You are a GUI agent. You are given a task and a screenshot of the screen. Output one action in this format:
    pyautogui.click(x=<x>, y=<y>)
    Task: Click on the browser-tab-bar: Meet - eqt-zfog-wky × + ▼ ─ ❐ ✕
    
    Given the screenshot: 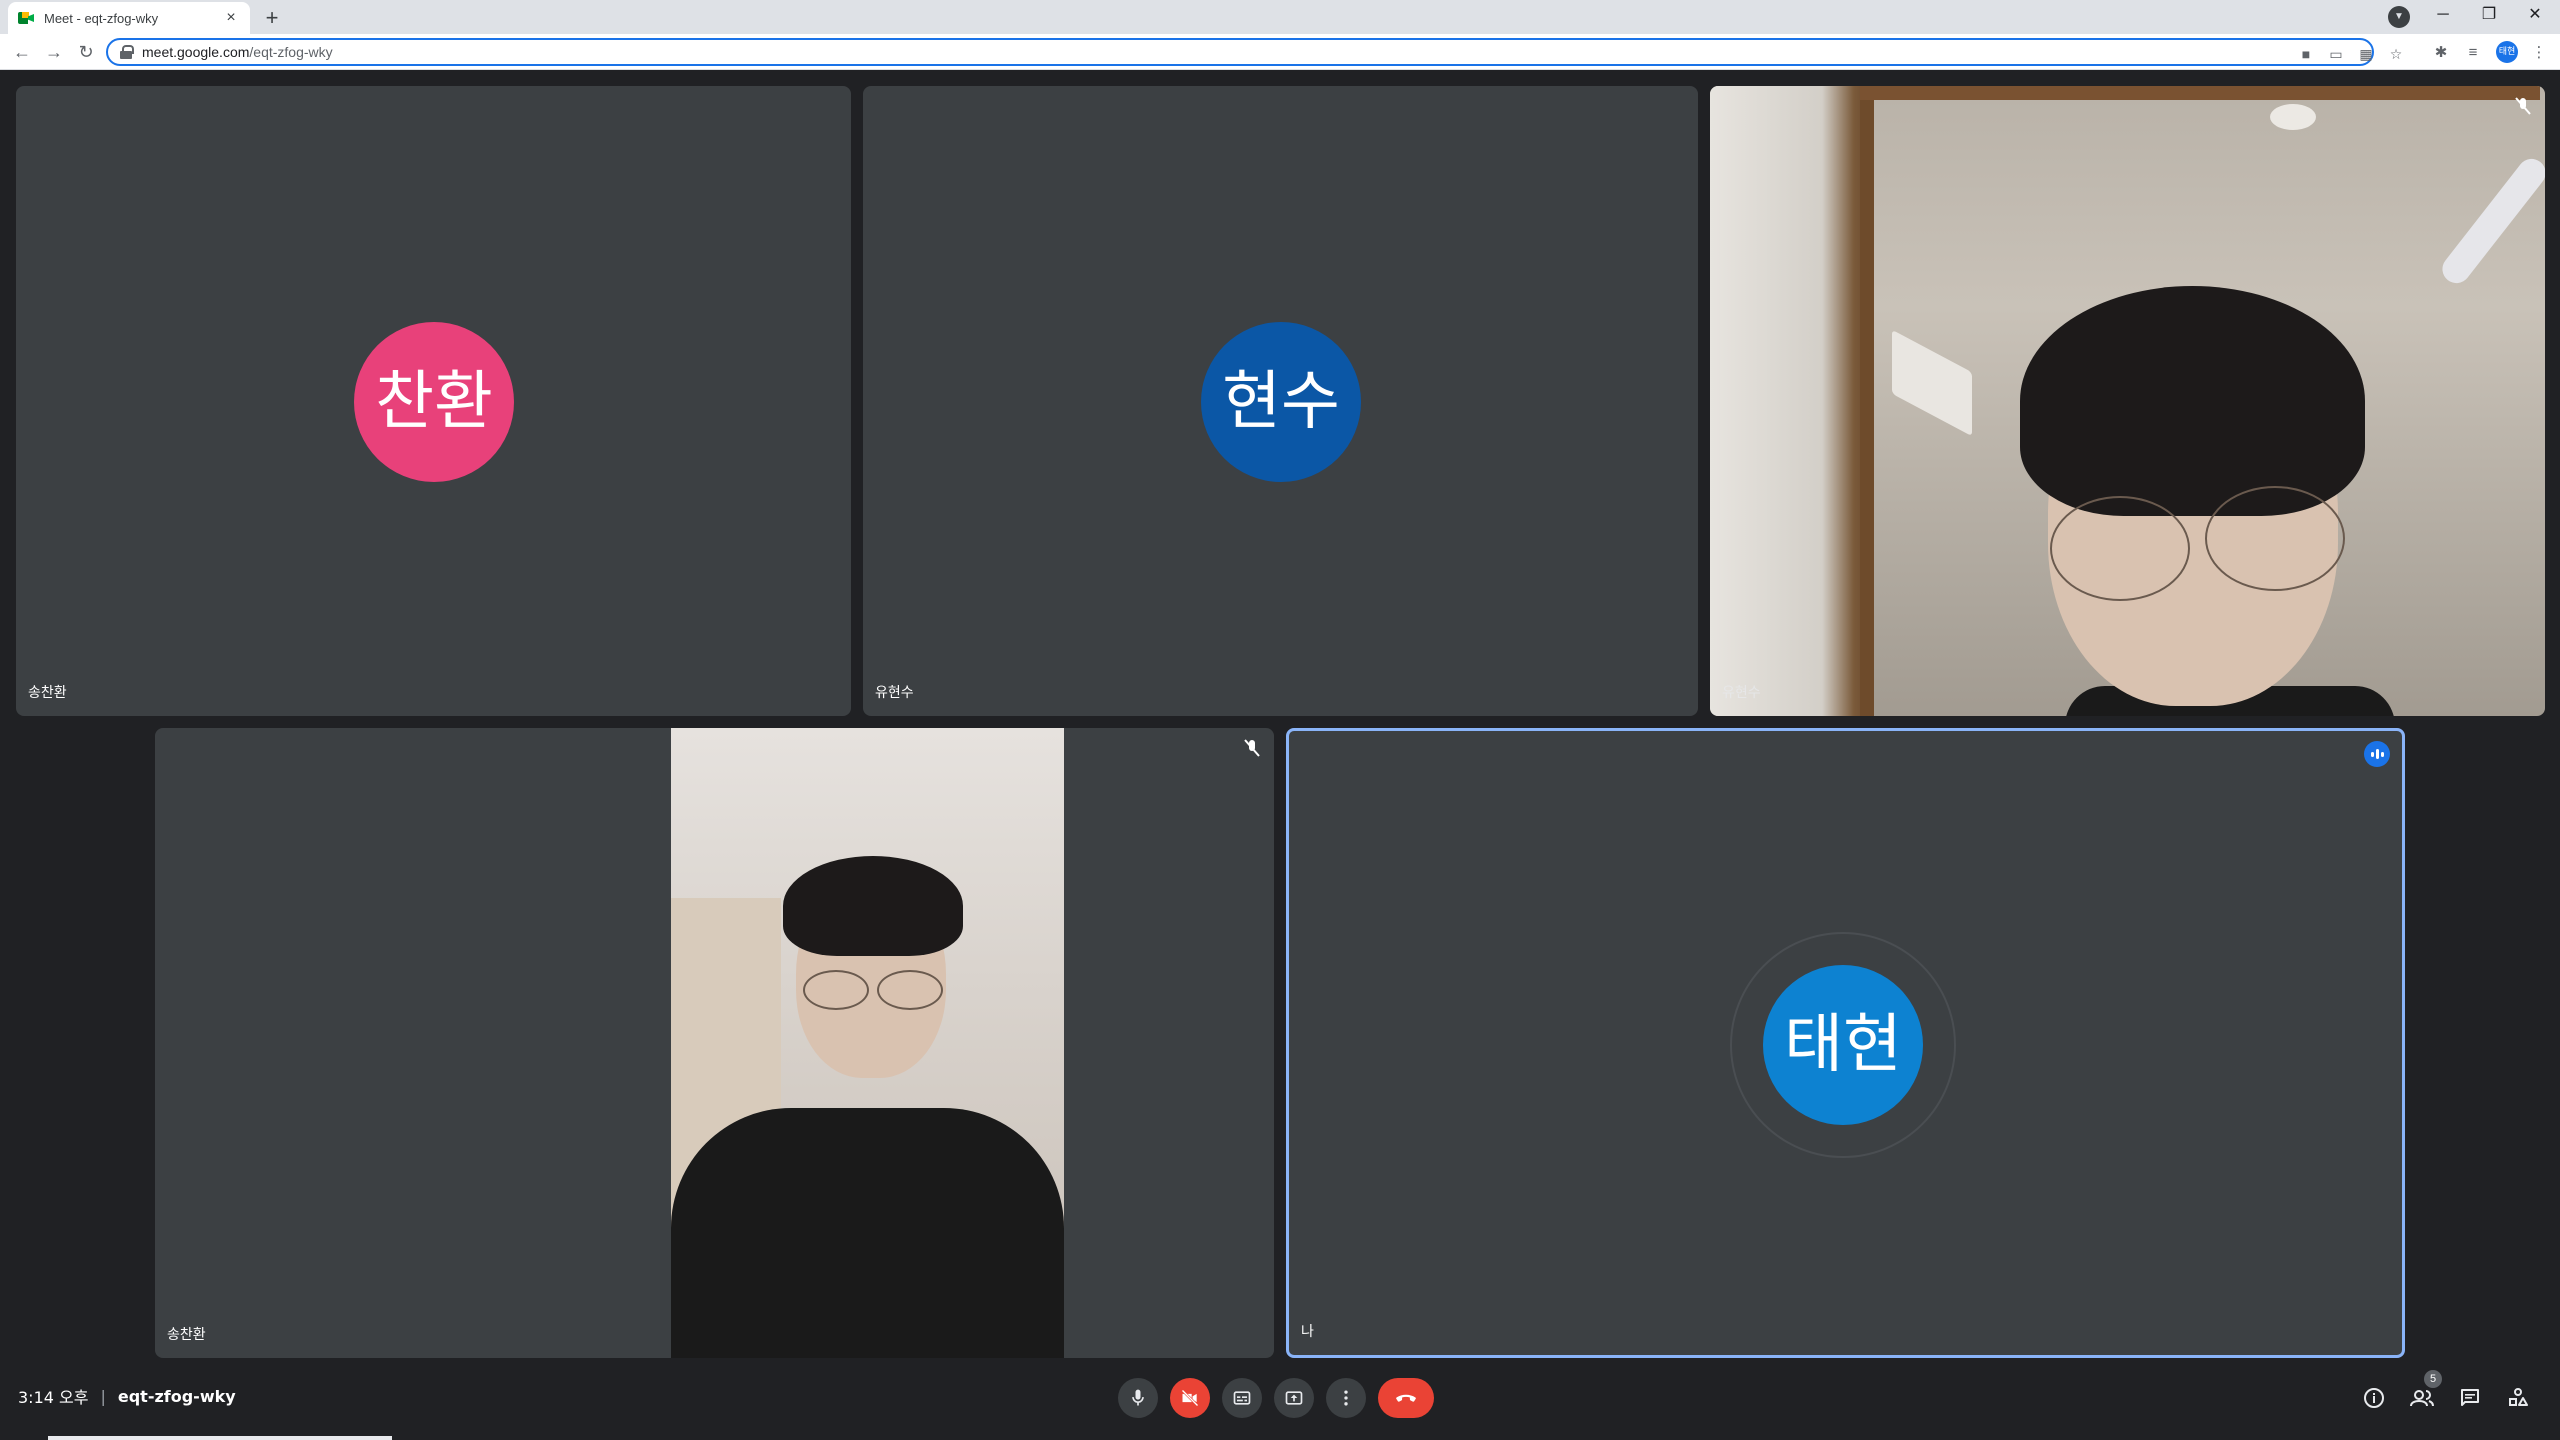 What is the action you would take?
    pyautogui.click(x=1280, y=17)
    